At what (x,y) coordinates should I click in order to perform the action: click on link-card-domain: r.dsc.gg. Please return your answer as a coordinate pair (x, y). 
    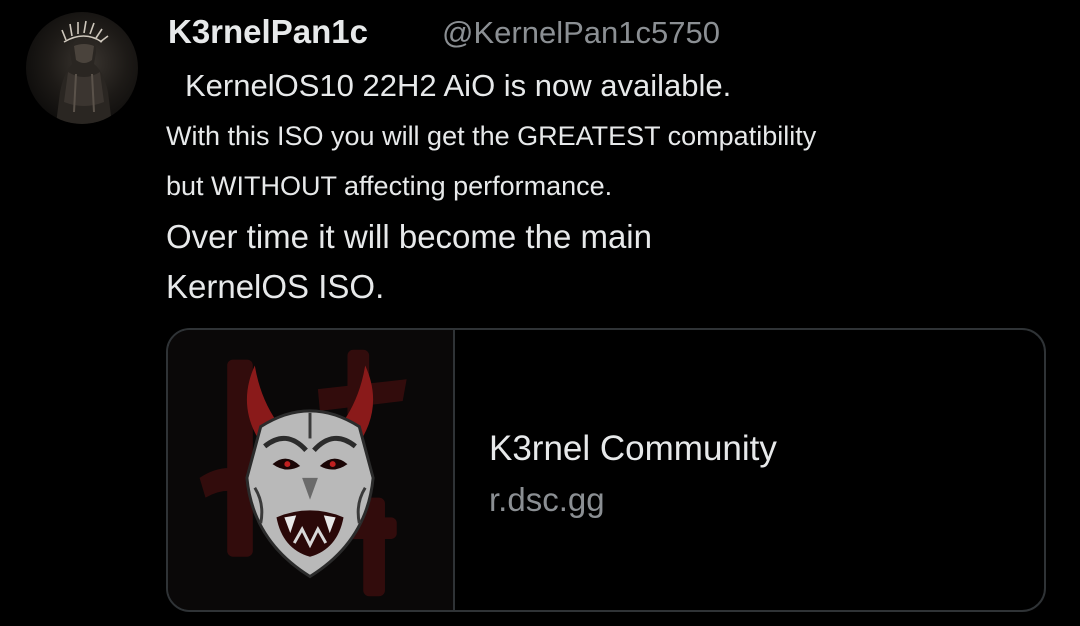
    Looking at the image, I should click on (547, 499).